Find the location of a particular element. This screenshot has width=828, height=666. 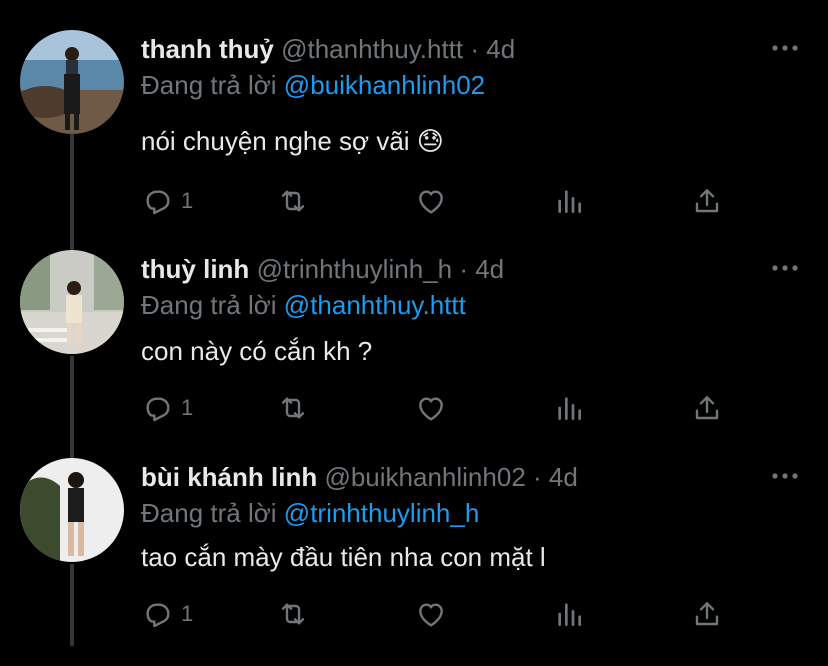

replying-to: Đang trả lời @thanhthuy.httt is located at coordinates (303, 305).